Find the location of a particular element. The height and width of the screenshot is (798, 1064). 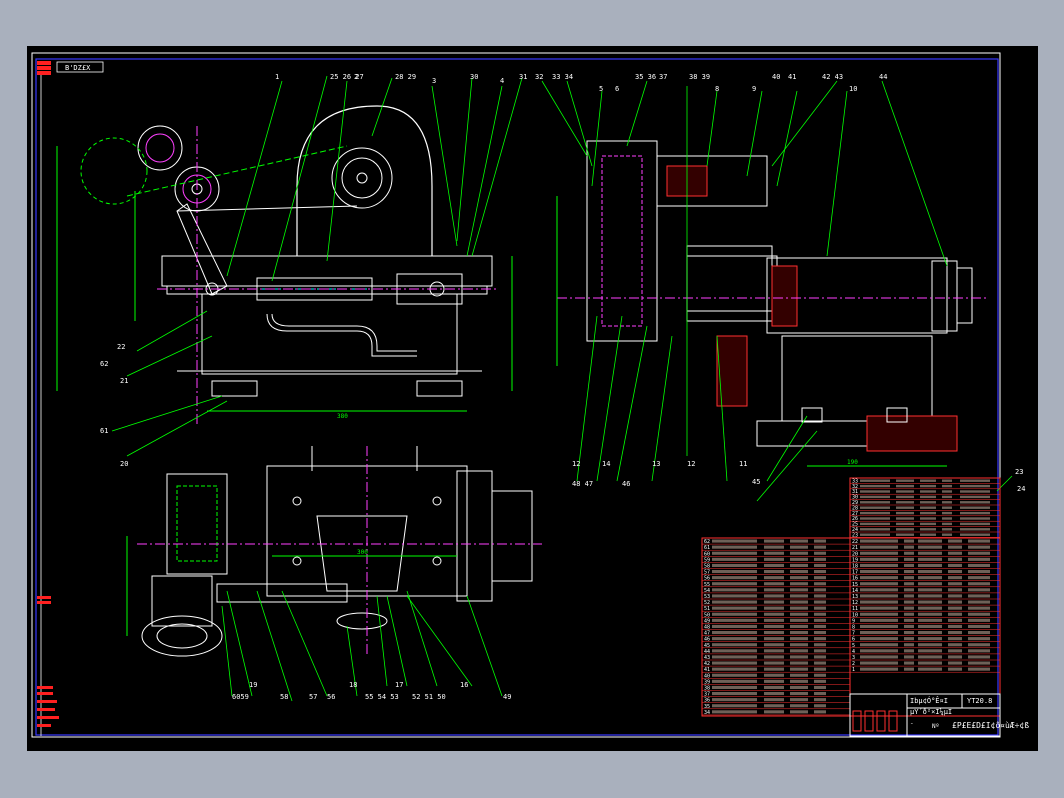

svg-text: 56 is located at coordinates (331, 697).